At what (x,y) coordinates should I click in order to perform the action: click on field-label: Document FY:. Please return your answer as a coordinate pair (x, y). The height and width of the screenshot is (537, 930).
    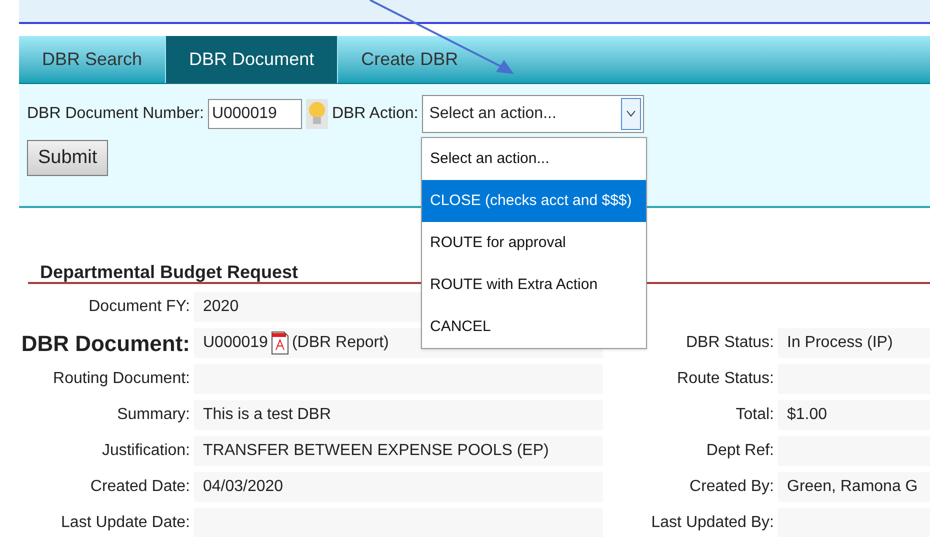
    Looking at the image, I should click on (139, 307).